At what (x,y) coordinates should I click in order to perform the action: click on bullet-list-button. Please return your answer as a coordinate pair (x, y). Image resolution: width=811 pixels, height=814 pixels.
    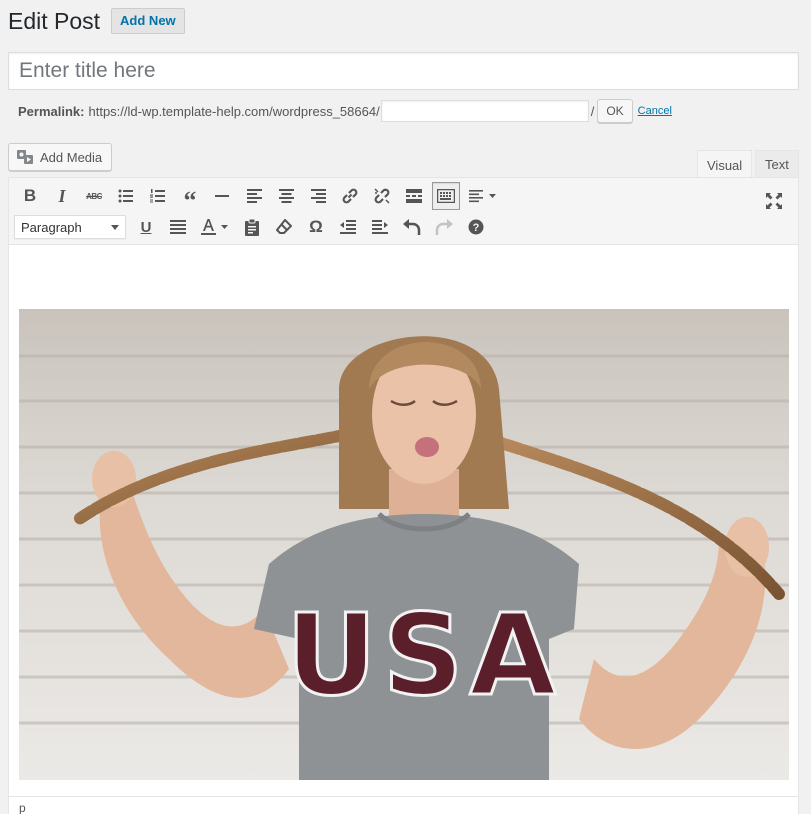
    Looking at the image, I should click on (126, 196).